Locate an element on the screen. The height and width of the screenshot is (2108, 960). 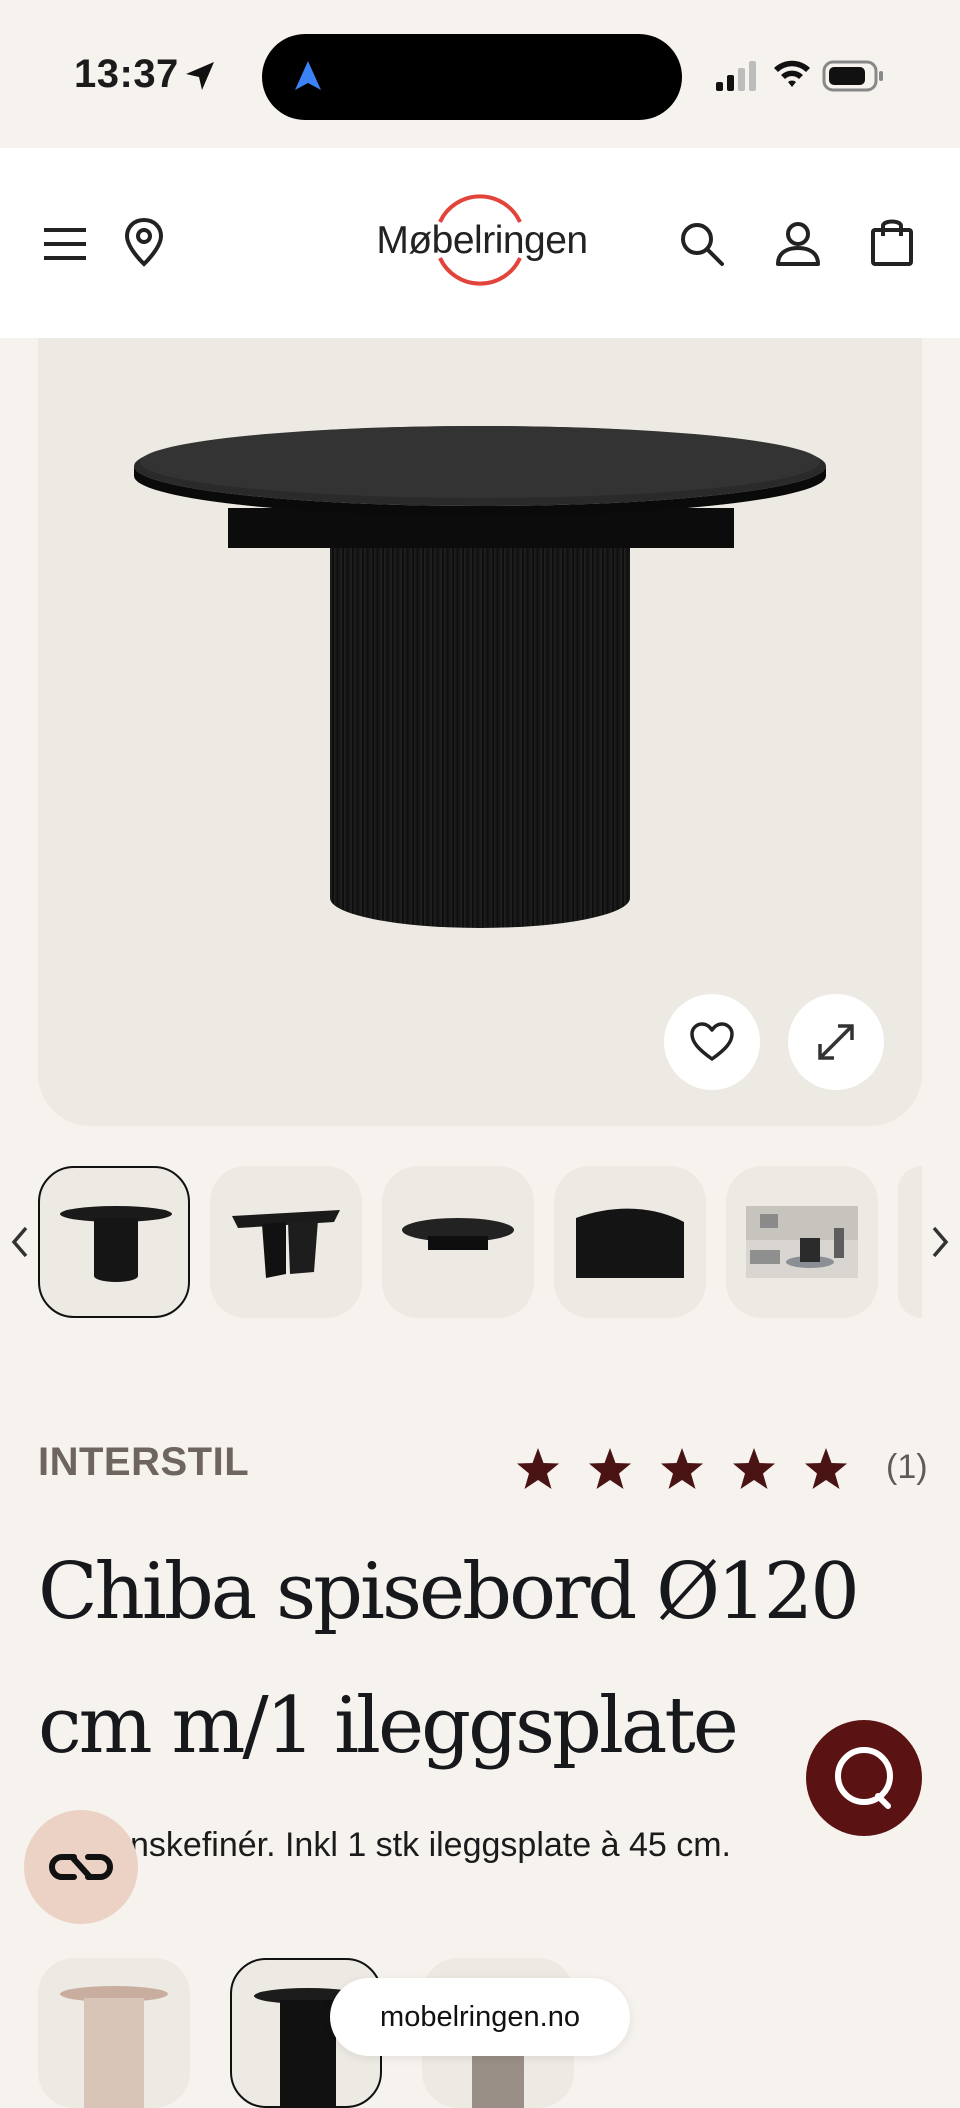
chat-bubble-icon is located at coordinates (864, 1778).